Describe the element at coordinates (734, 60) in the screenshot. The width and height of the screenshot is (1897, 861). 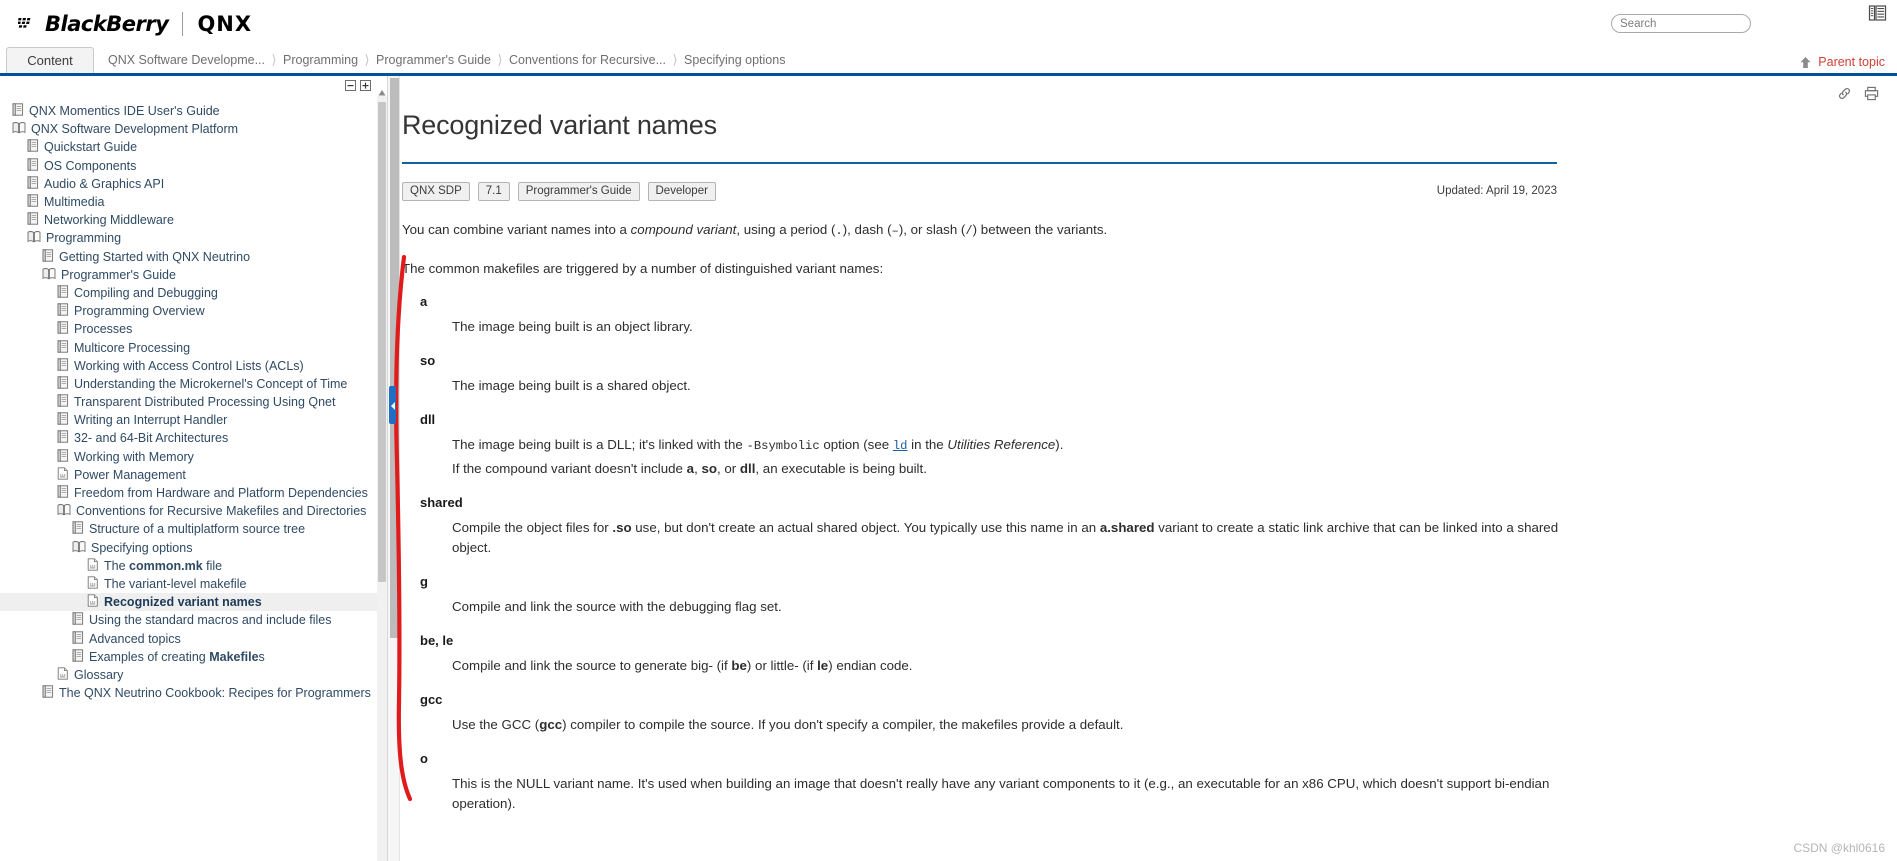
I see `breadcrumb-item-4: Specifying options` at that location.